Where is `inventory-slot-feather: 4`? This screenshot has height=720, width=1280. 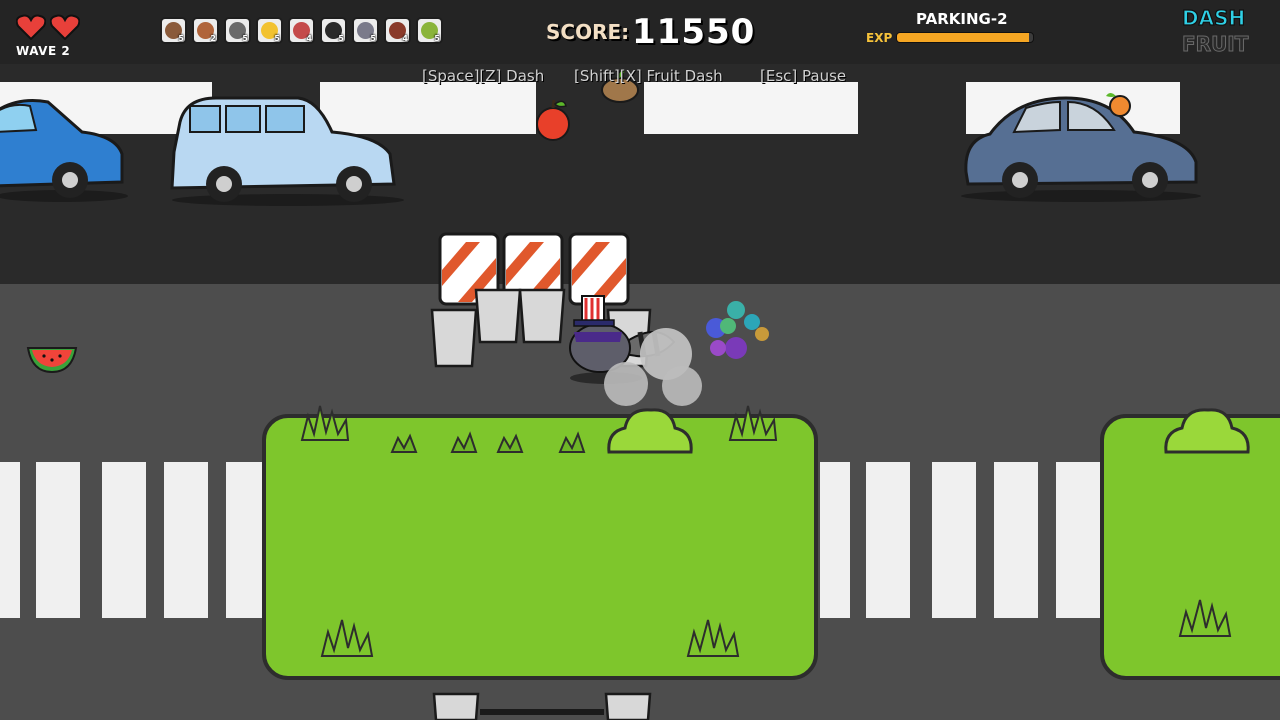
inventory-slot-feather: 4 is located at coordinates (397, 30).